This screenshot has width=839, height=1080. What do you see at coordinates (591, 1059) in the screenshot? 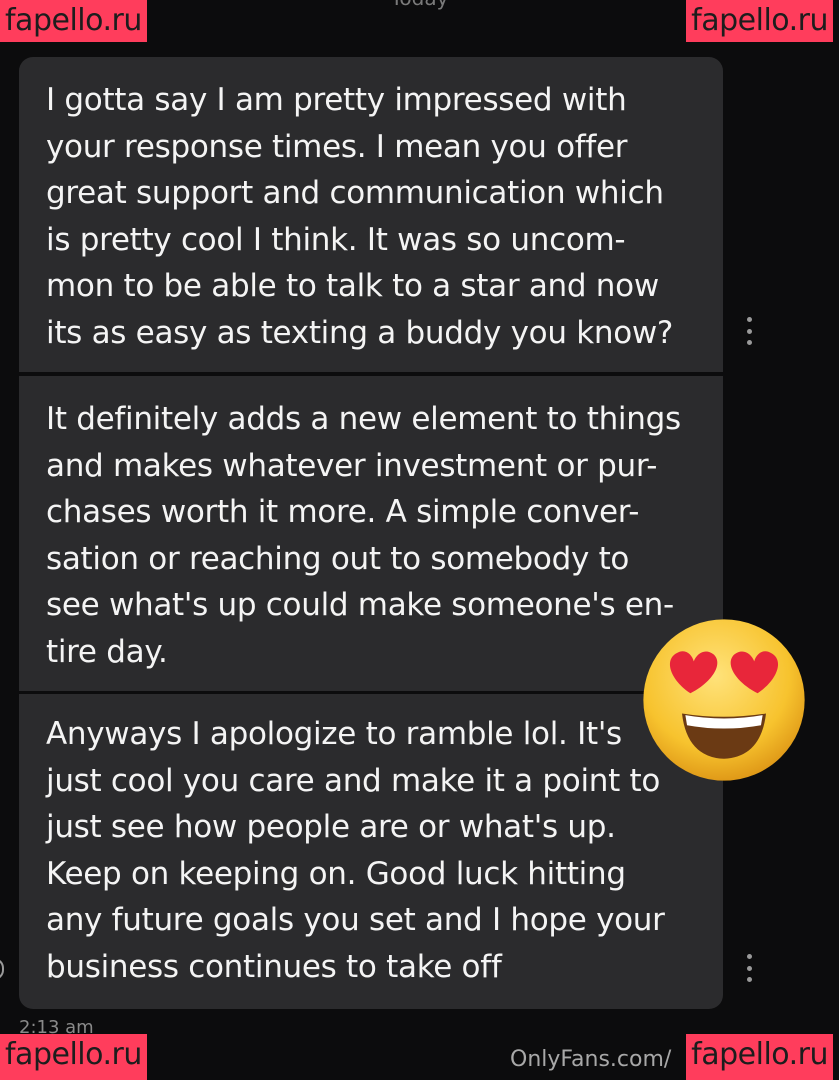
I see `site-footer-text: OnlyFans.com/` at bounding box center [591, 1059].